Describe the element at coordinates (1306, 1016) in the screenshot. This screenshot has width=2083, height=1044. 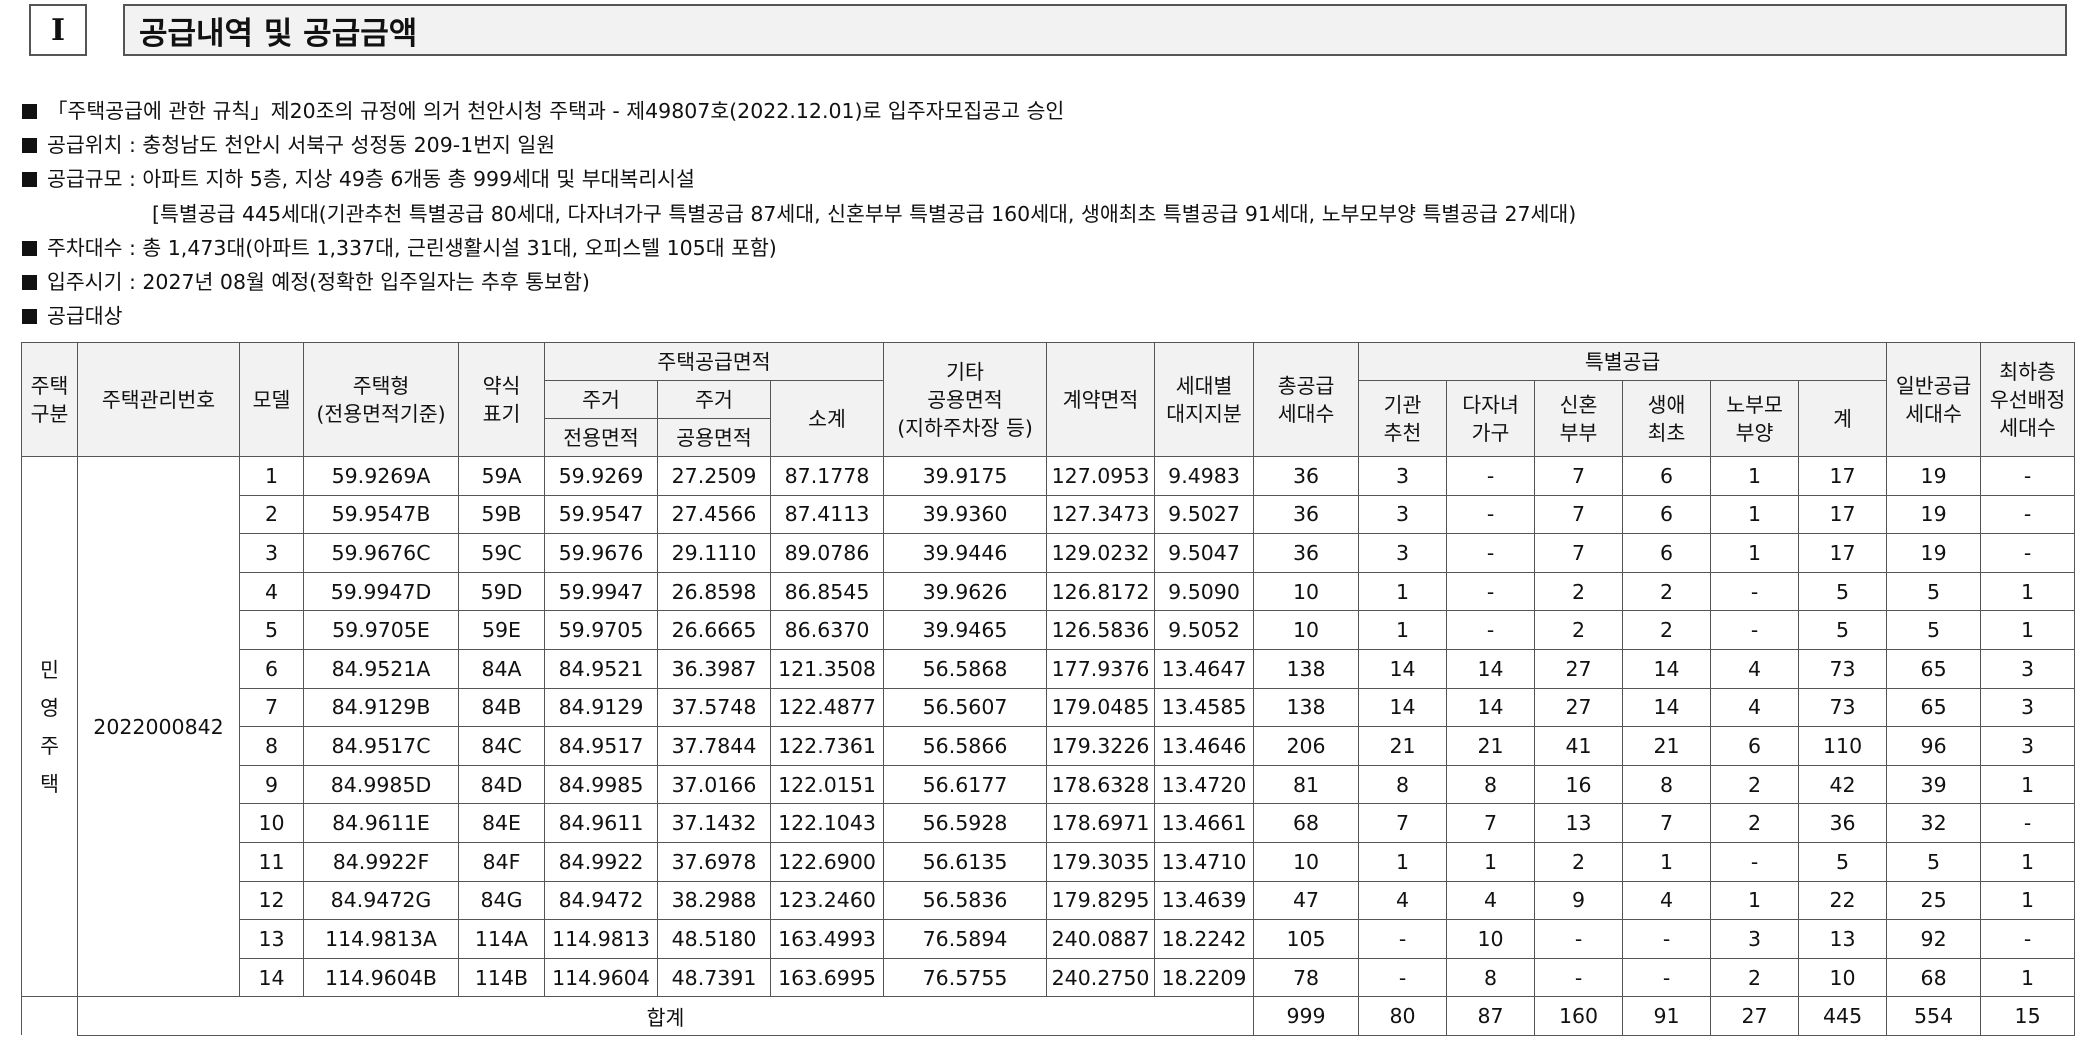
I see `total-cell: 999` at that location.